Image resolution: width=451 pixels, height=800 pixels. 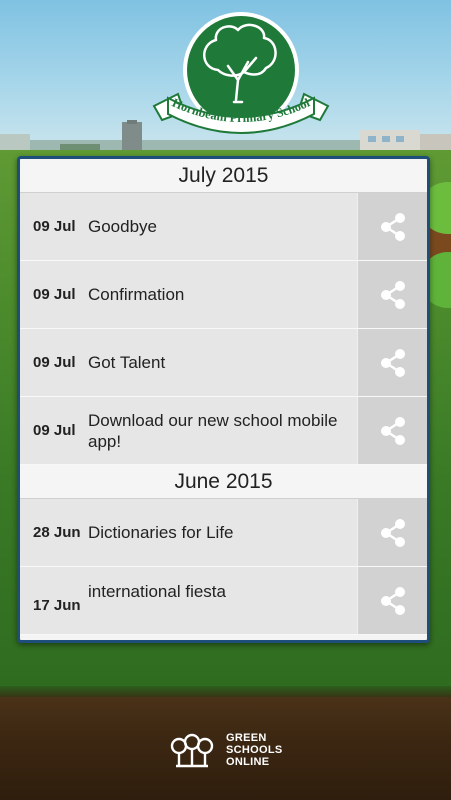 I want to click on brand-line: GREEN, so click(x=246, y=738).